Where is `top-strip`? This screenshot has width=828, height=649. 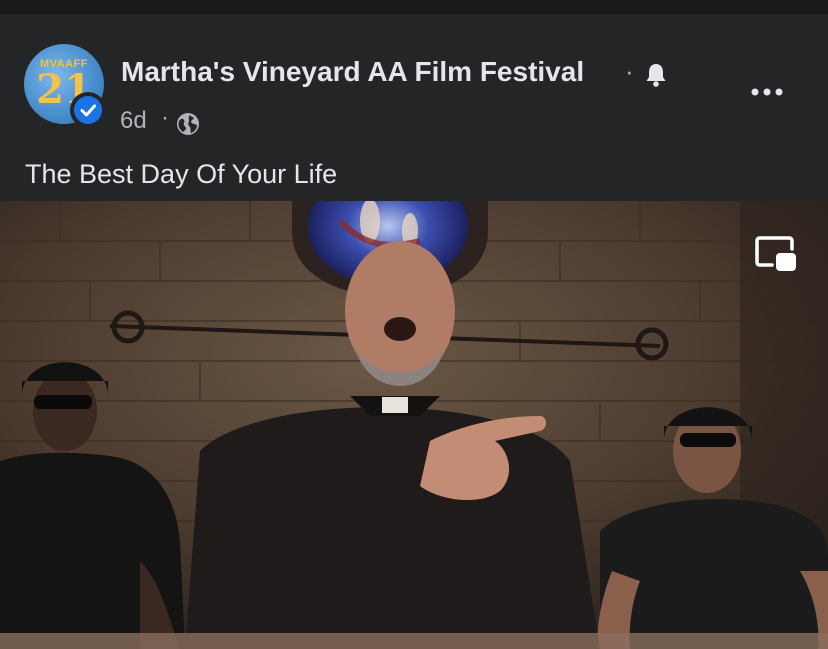 top-strip is located at coordinates (414, 7).